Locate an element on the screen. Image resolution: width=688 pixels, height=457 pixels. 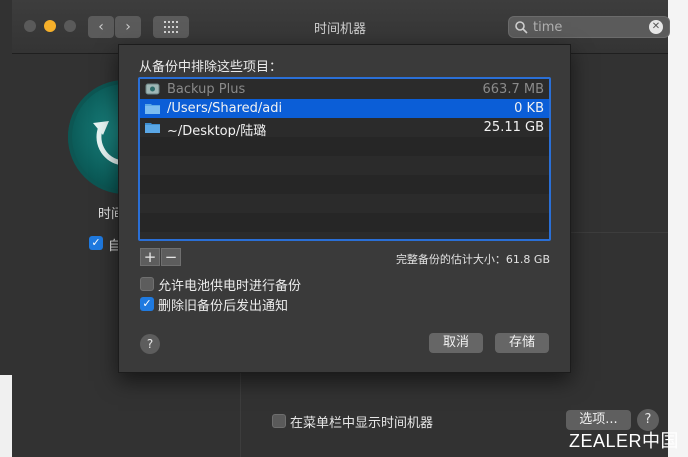
show-in-menubar-checkbox is located at coordinates (279, 421).